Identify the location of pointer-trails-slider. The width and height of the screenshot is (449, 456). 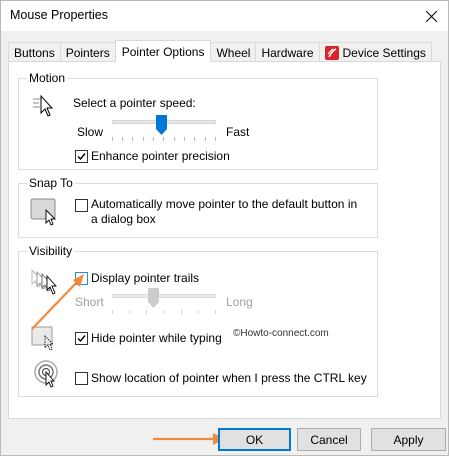
(164, 301).